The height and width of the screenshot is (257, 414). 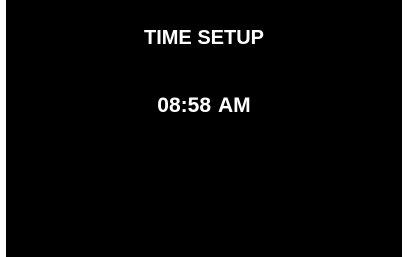 What do you see at coordinates (184, 105) in the screenshot?
I see `time-value: 08:58` at bounding box center [184, 105].